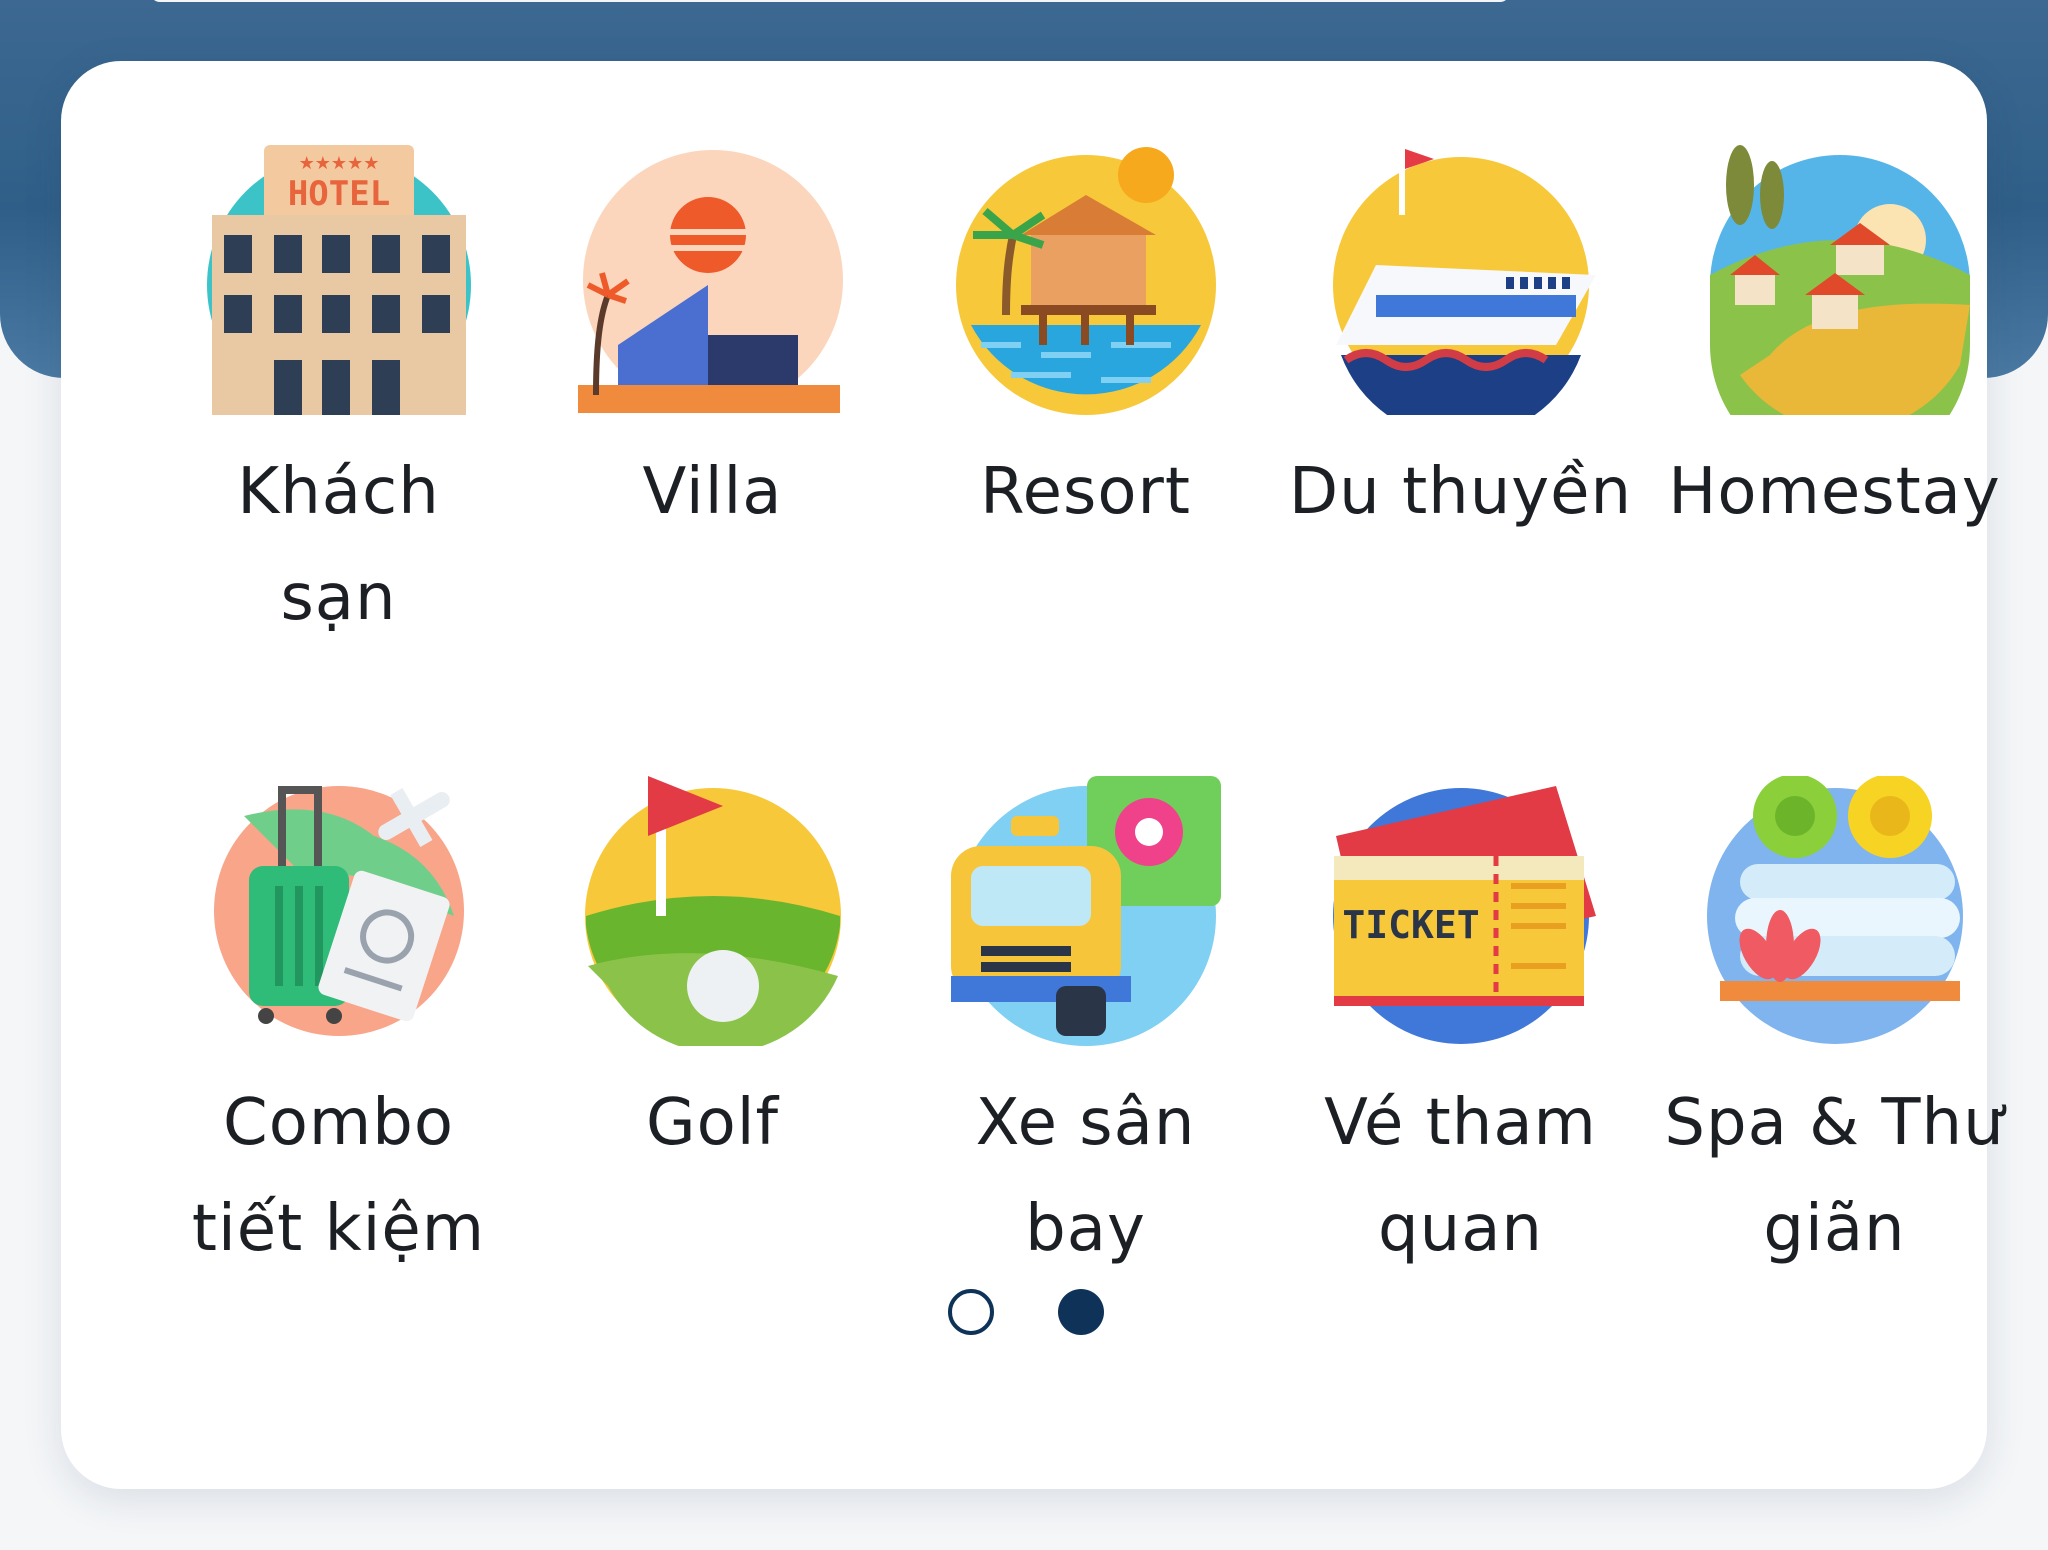 This screenshot has height=1550, width=2048. I want to click on category-villa: Villa, so click(712, 345).